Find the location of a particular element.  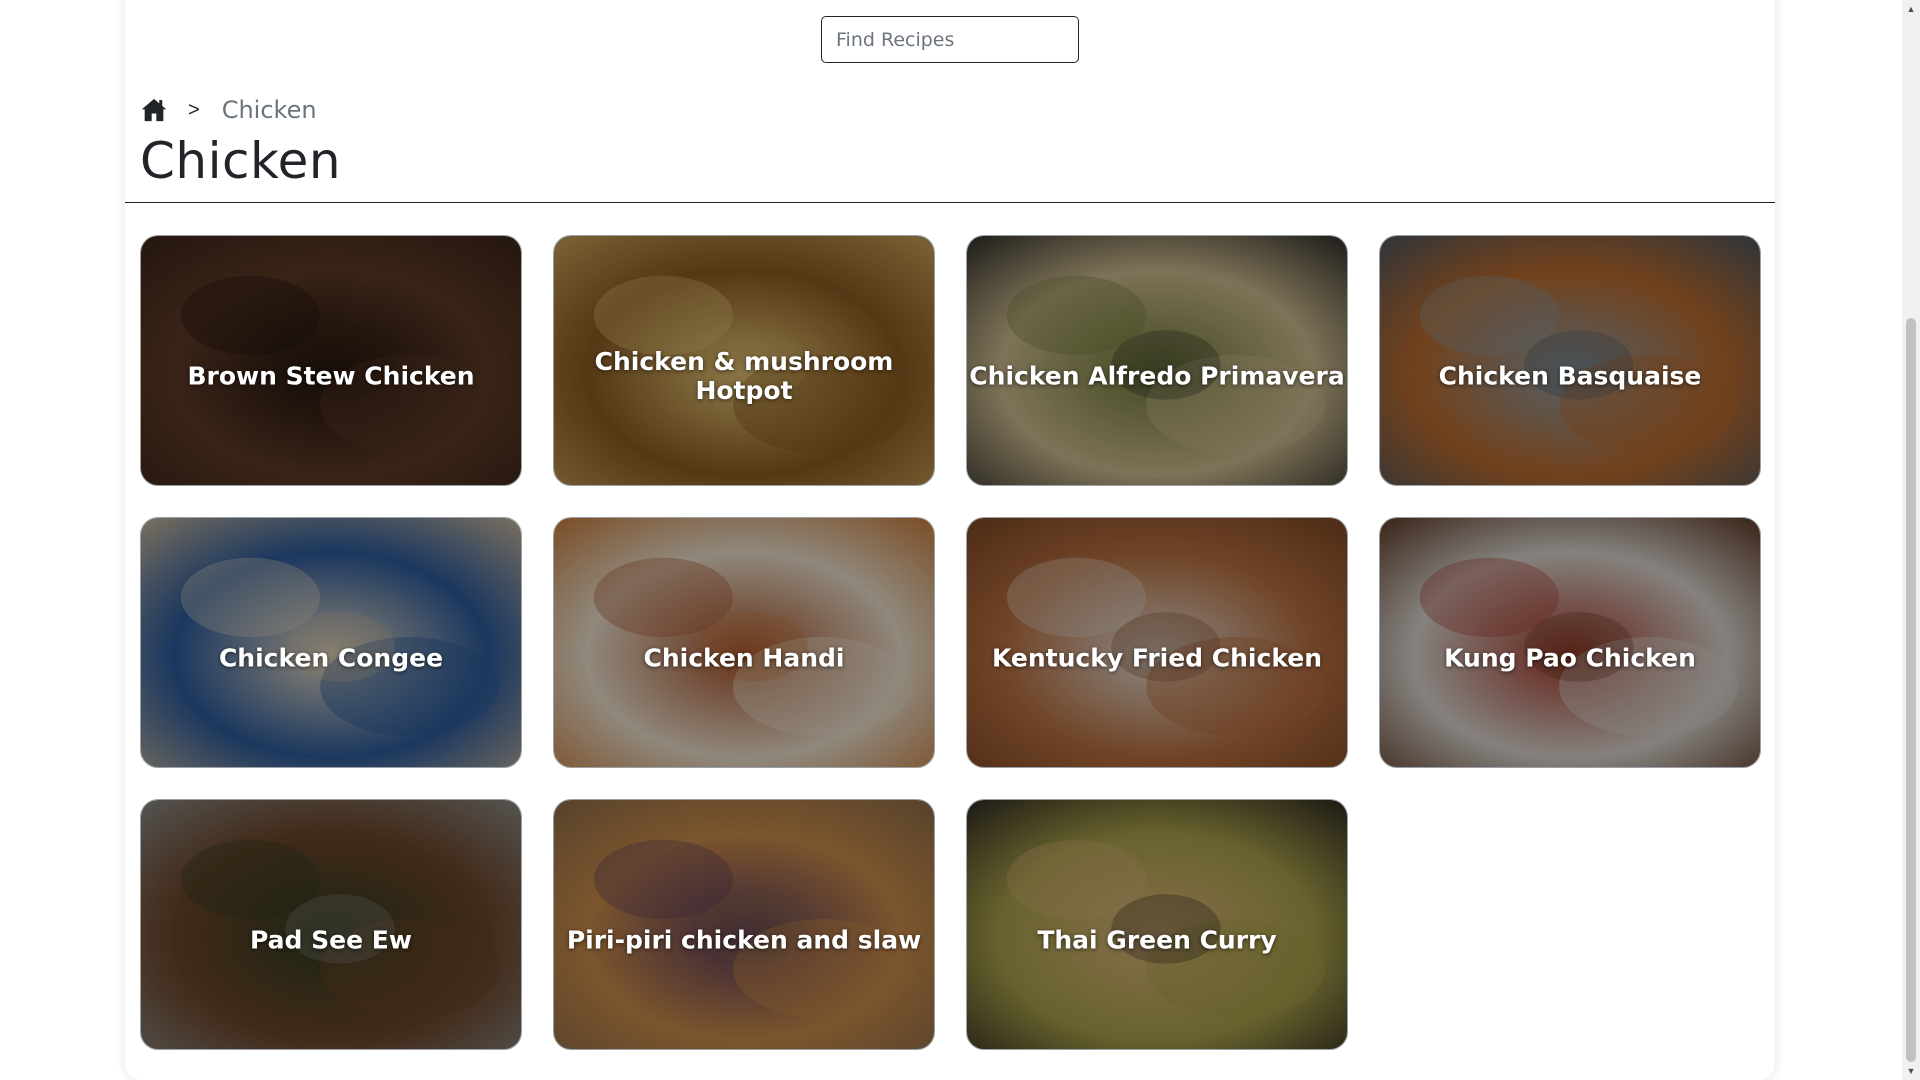

recipe-card: Chicken Handi is located at coordinates (744, 642).